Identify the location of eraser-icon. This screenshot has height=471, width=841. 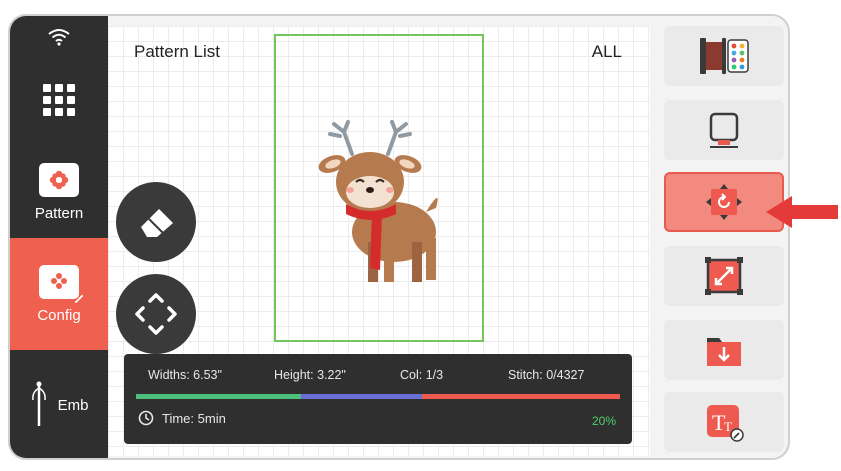
(157, 223).